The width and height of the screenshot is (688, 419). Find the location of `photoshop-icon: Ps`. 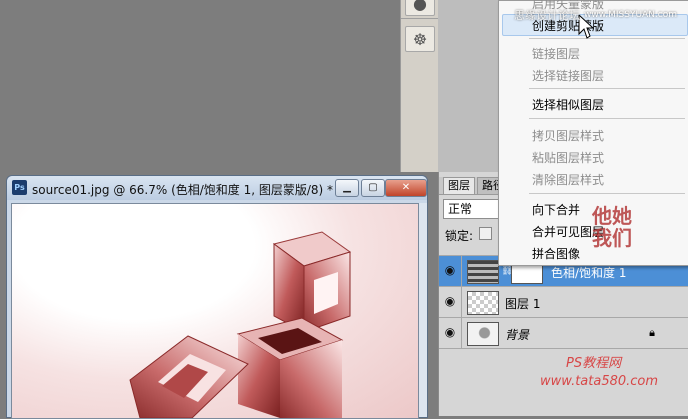

photoshop-icon: Ps is located at coordinates (19, 187).